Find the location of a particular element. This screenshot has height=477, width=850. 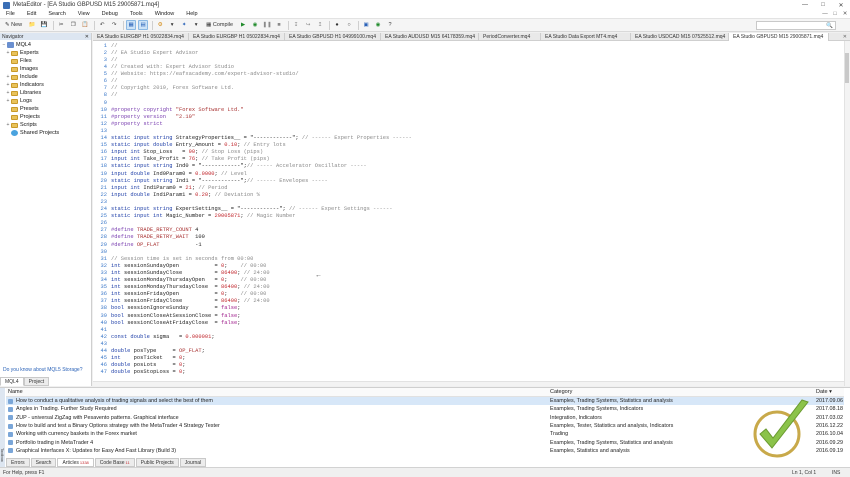

code-line: 42 const double sigma = 0.000001; is located at coordinates (154, 337).